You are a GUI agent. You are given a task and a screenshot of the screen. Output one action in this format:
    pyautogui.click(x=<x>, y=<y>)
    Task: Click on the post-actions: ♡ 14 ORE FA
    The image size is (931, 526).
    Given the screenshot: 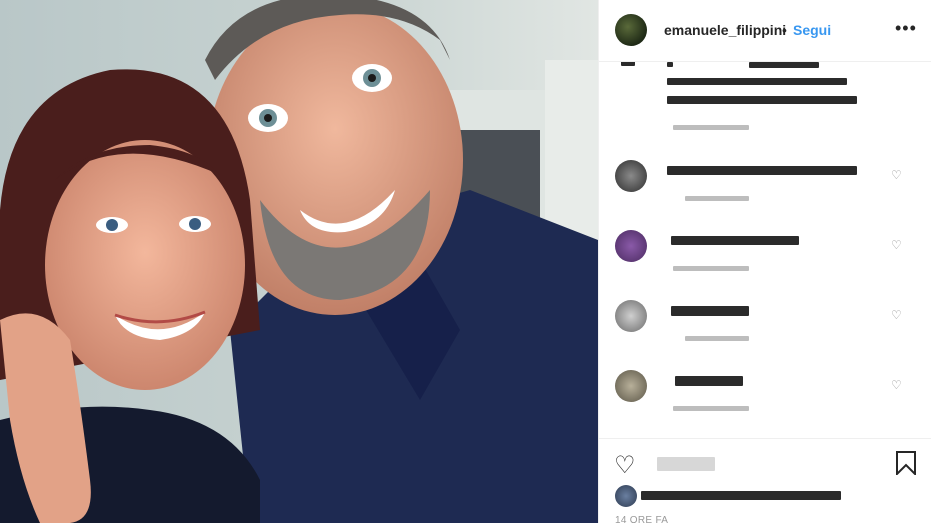 What is the action you would take?
    pyautogui.click(x=765, y=482)
    